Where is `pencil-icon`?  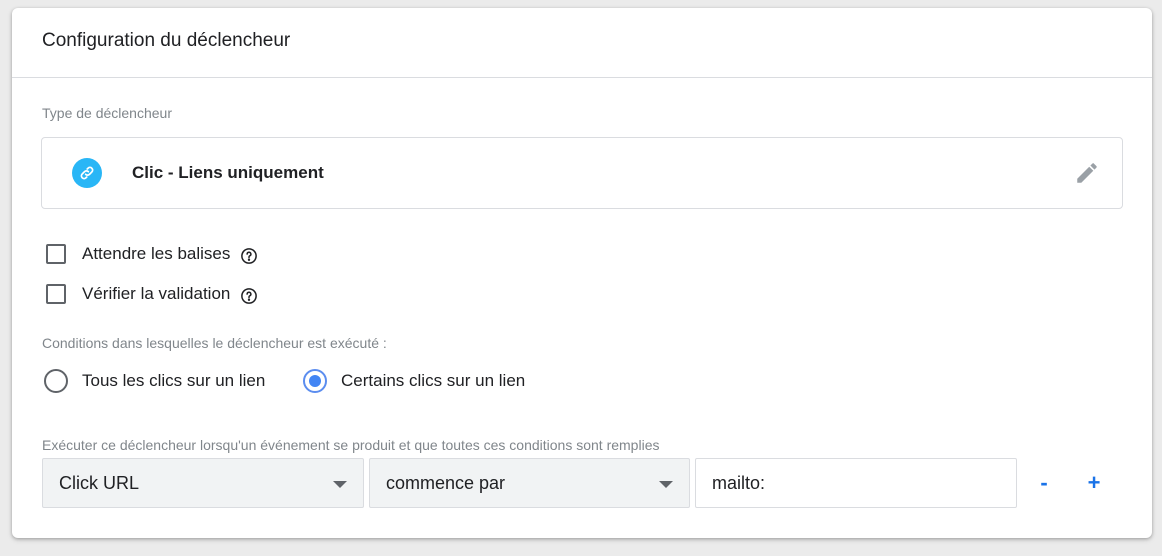
pencil-icon is located at coordinates (1087, 173).